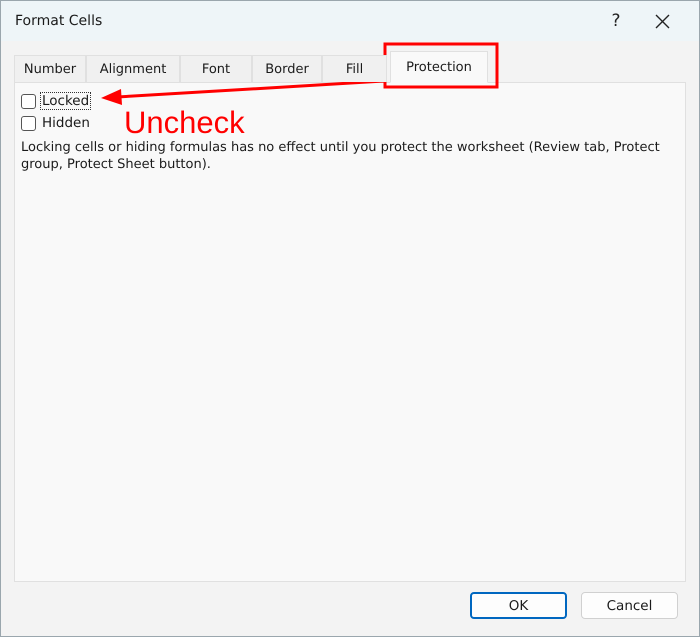 Image resolution: width=700 pixels, height=637 pixels. Describe the element at coordinates (50, 68) in the screenshot. I see `tab: Number` at that location.